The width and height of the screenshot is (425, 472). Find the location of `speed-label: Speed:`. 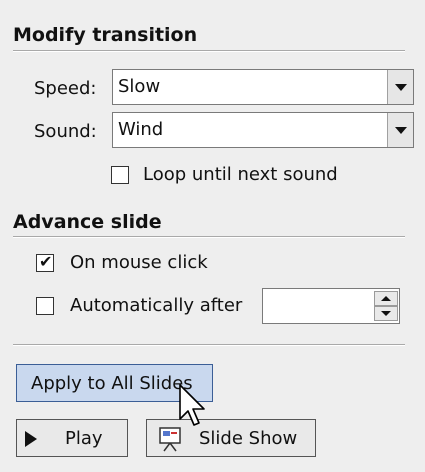

speed-label: Speed: is located at coordinates (65, 88).